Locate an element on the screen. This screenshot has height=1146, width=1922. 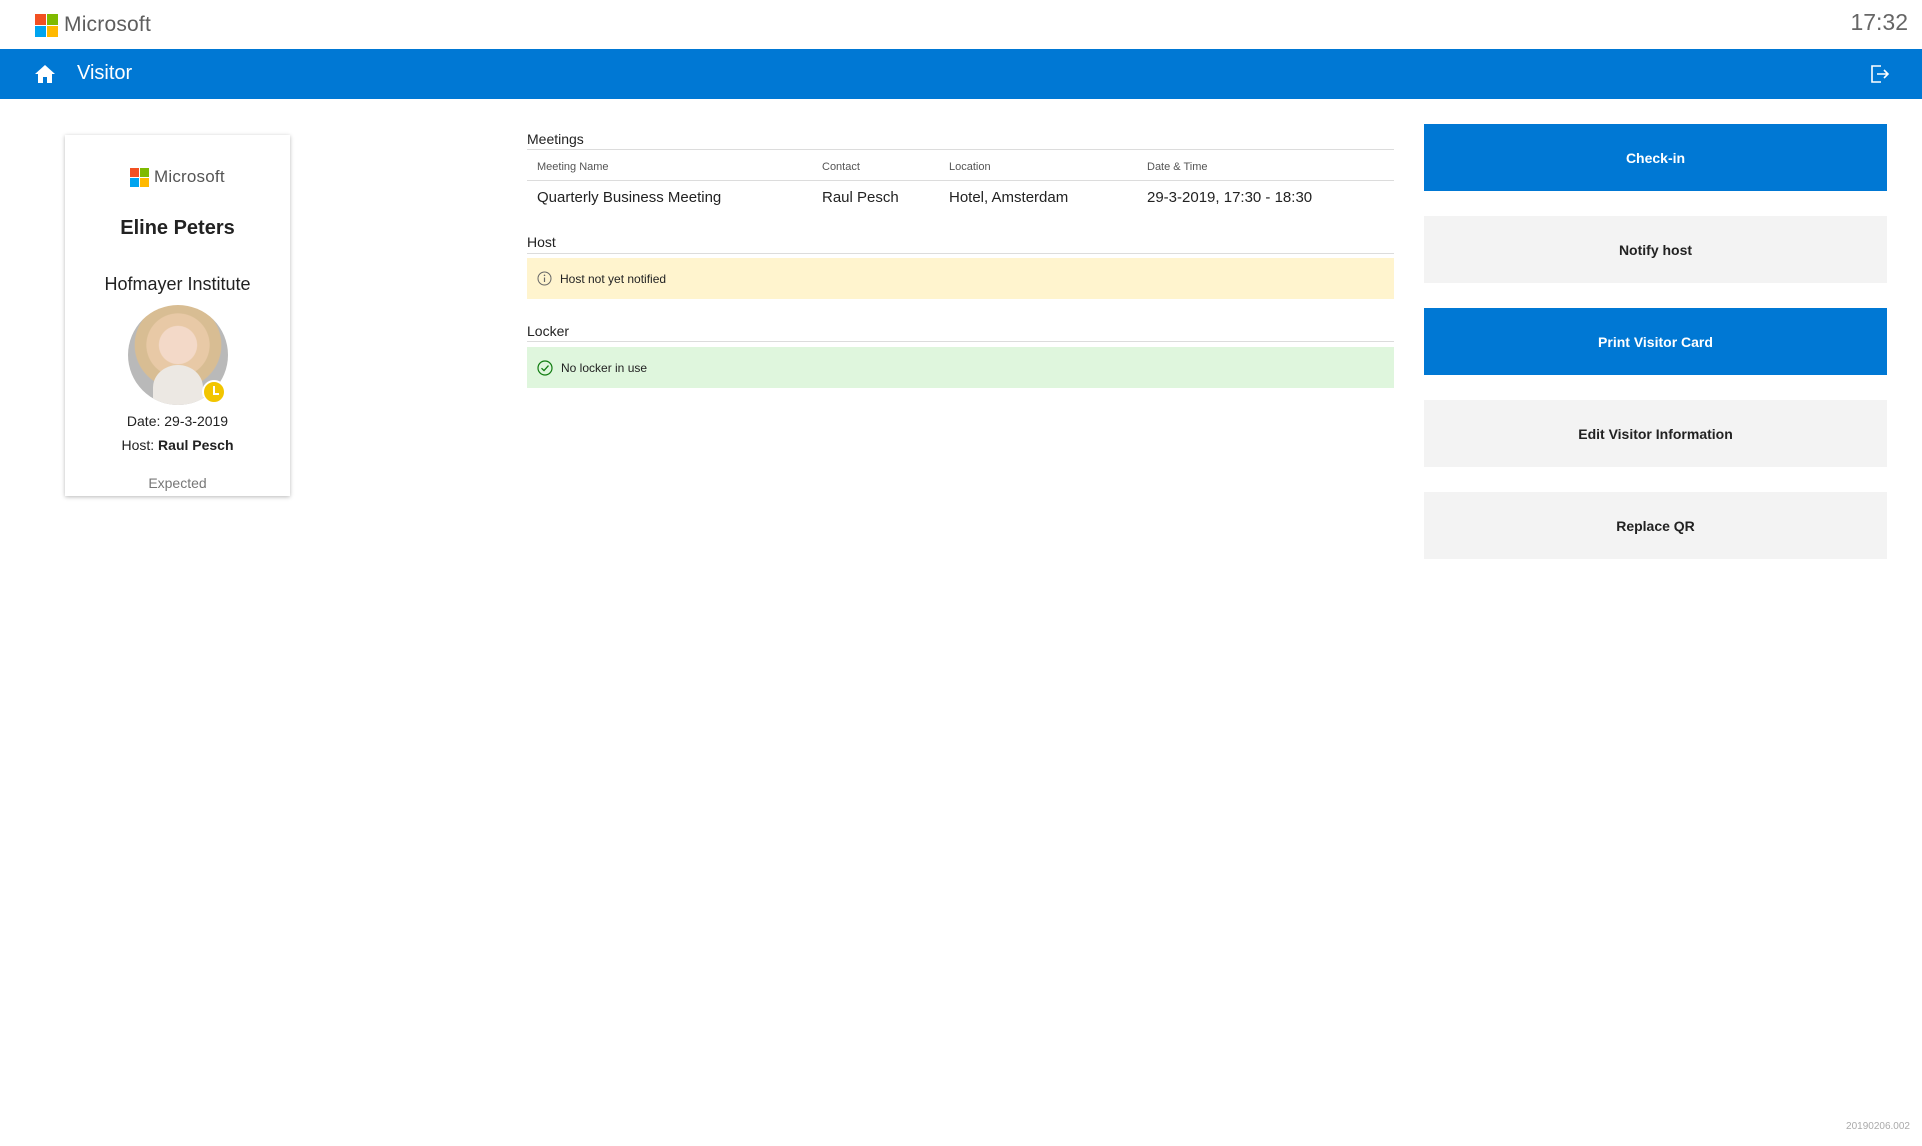
sign-out-icon is located at coordinates (1879, 74).